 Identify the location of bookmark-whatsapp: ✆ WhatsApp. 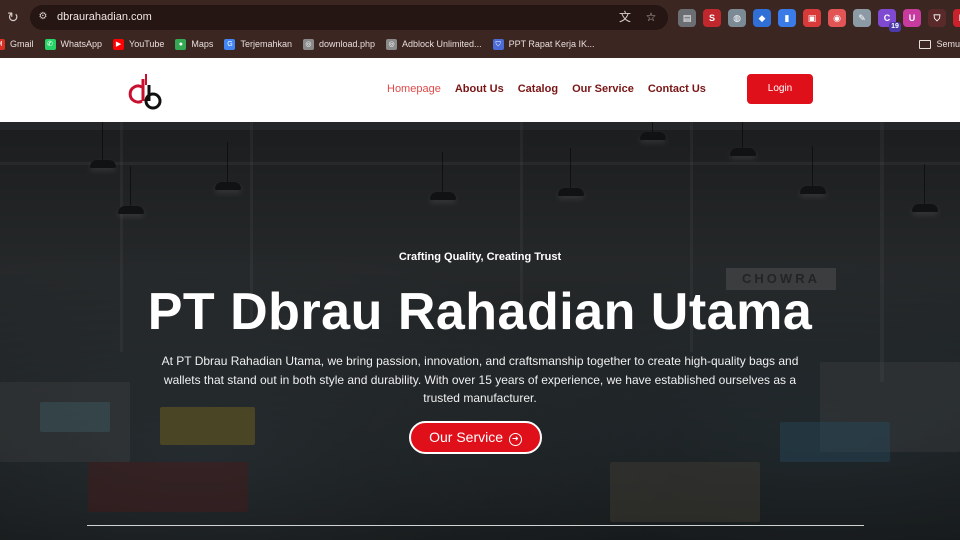
(73, 44).